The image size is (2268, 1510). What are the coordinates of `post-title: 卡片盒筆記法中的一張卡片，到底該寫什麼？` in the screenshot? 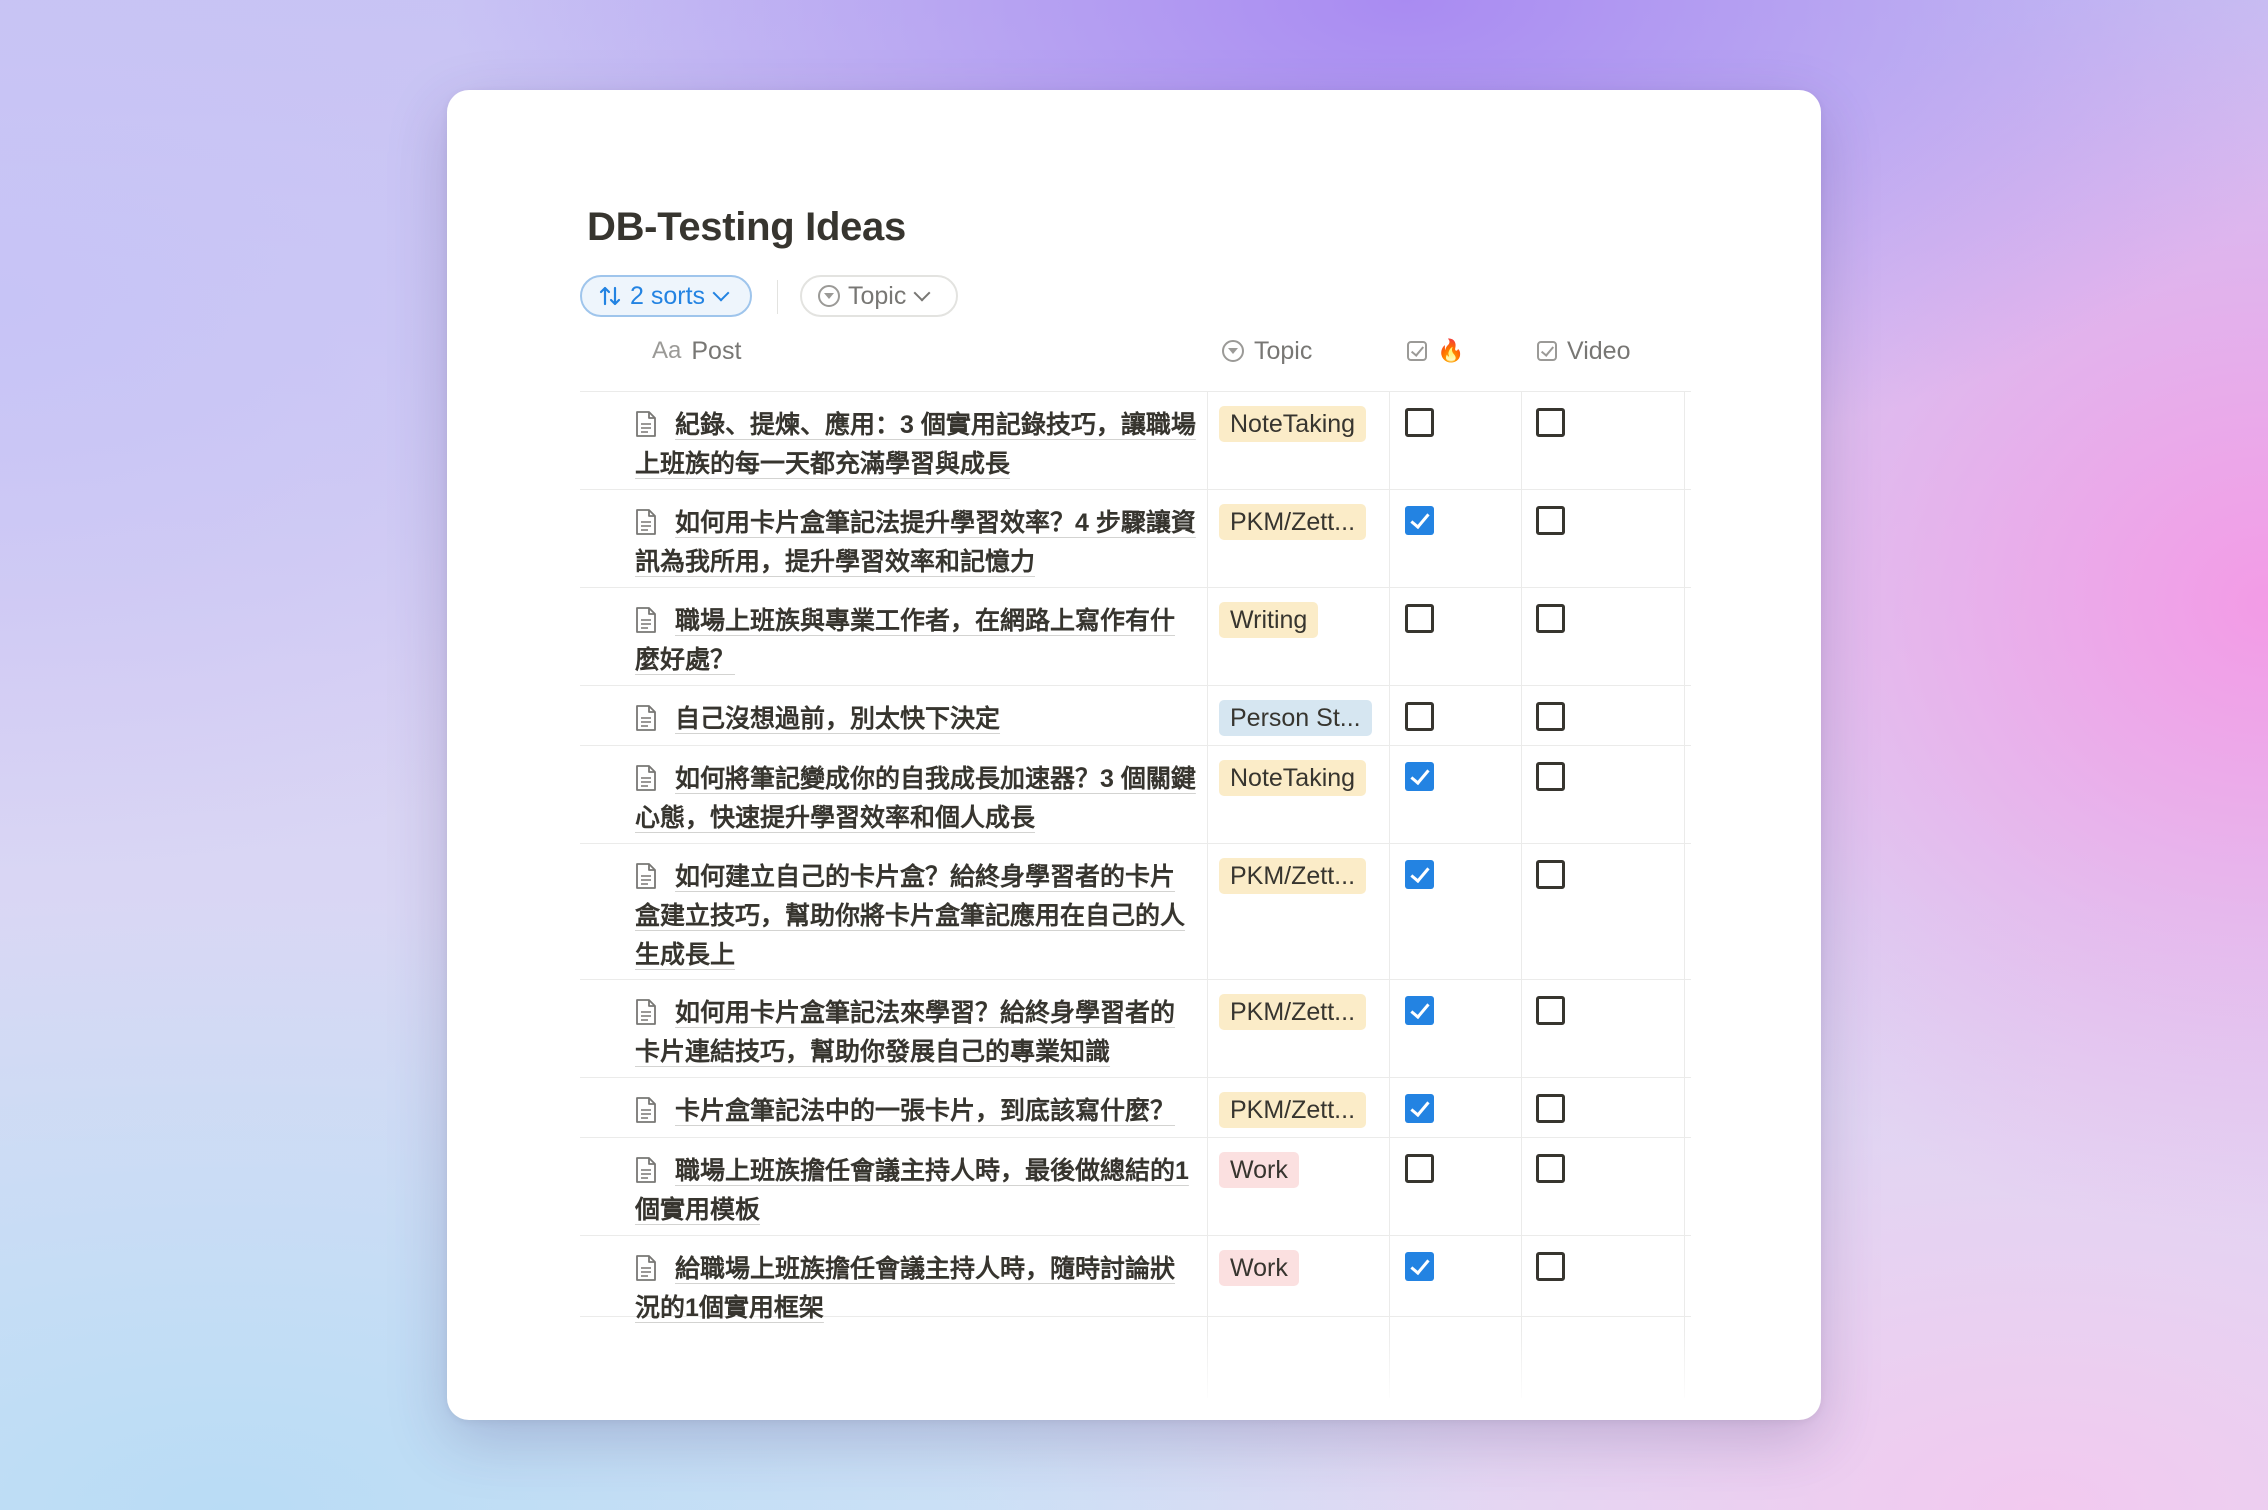 It's located at (916, 1111).